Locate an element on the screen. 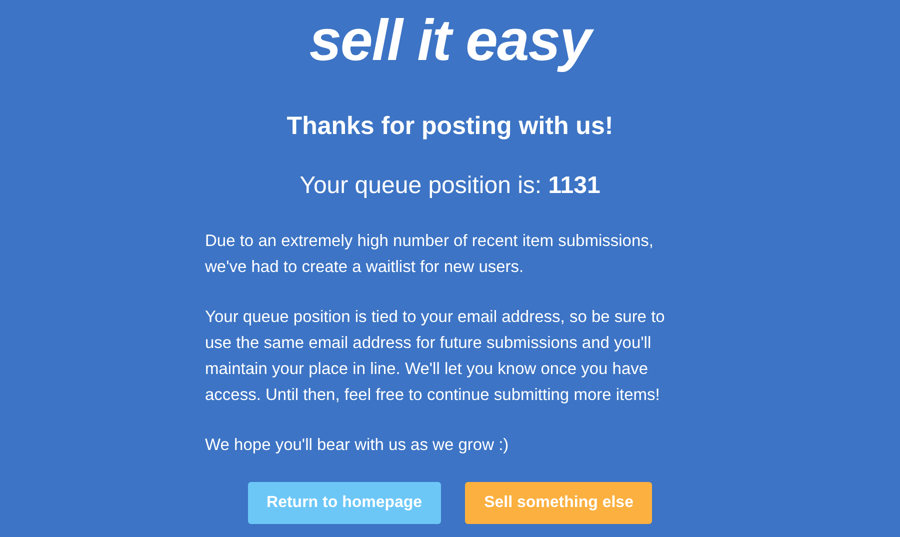  message-paragraph: Due to an extremely high number of recent item submissions, we've had to create a waitlist for new users. is located at coordinates (429, 254).